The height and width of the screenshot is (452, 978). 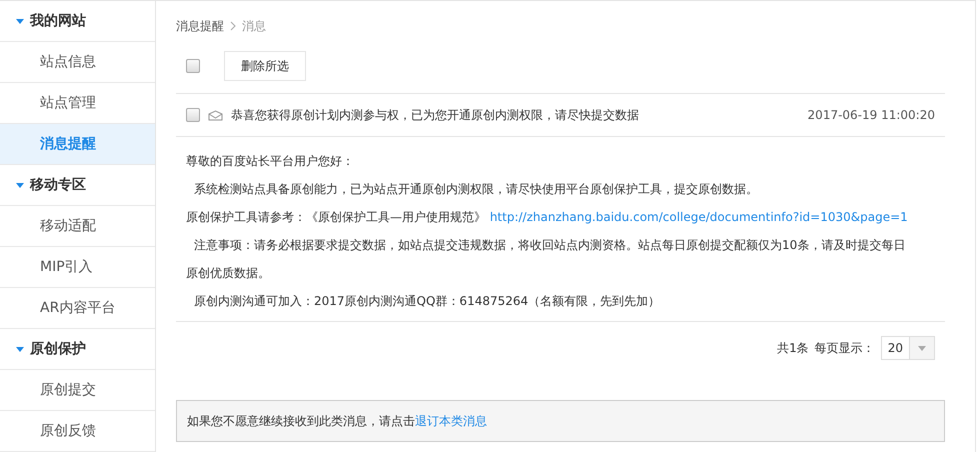 I want to click on sidebar-item: AR内容平台, so click(x=77, y=308).